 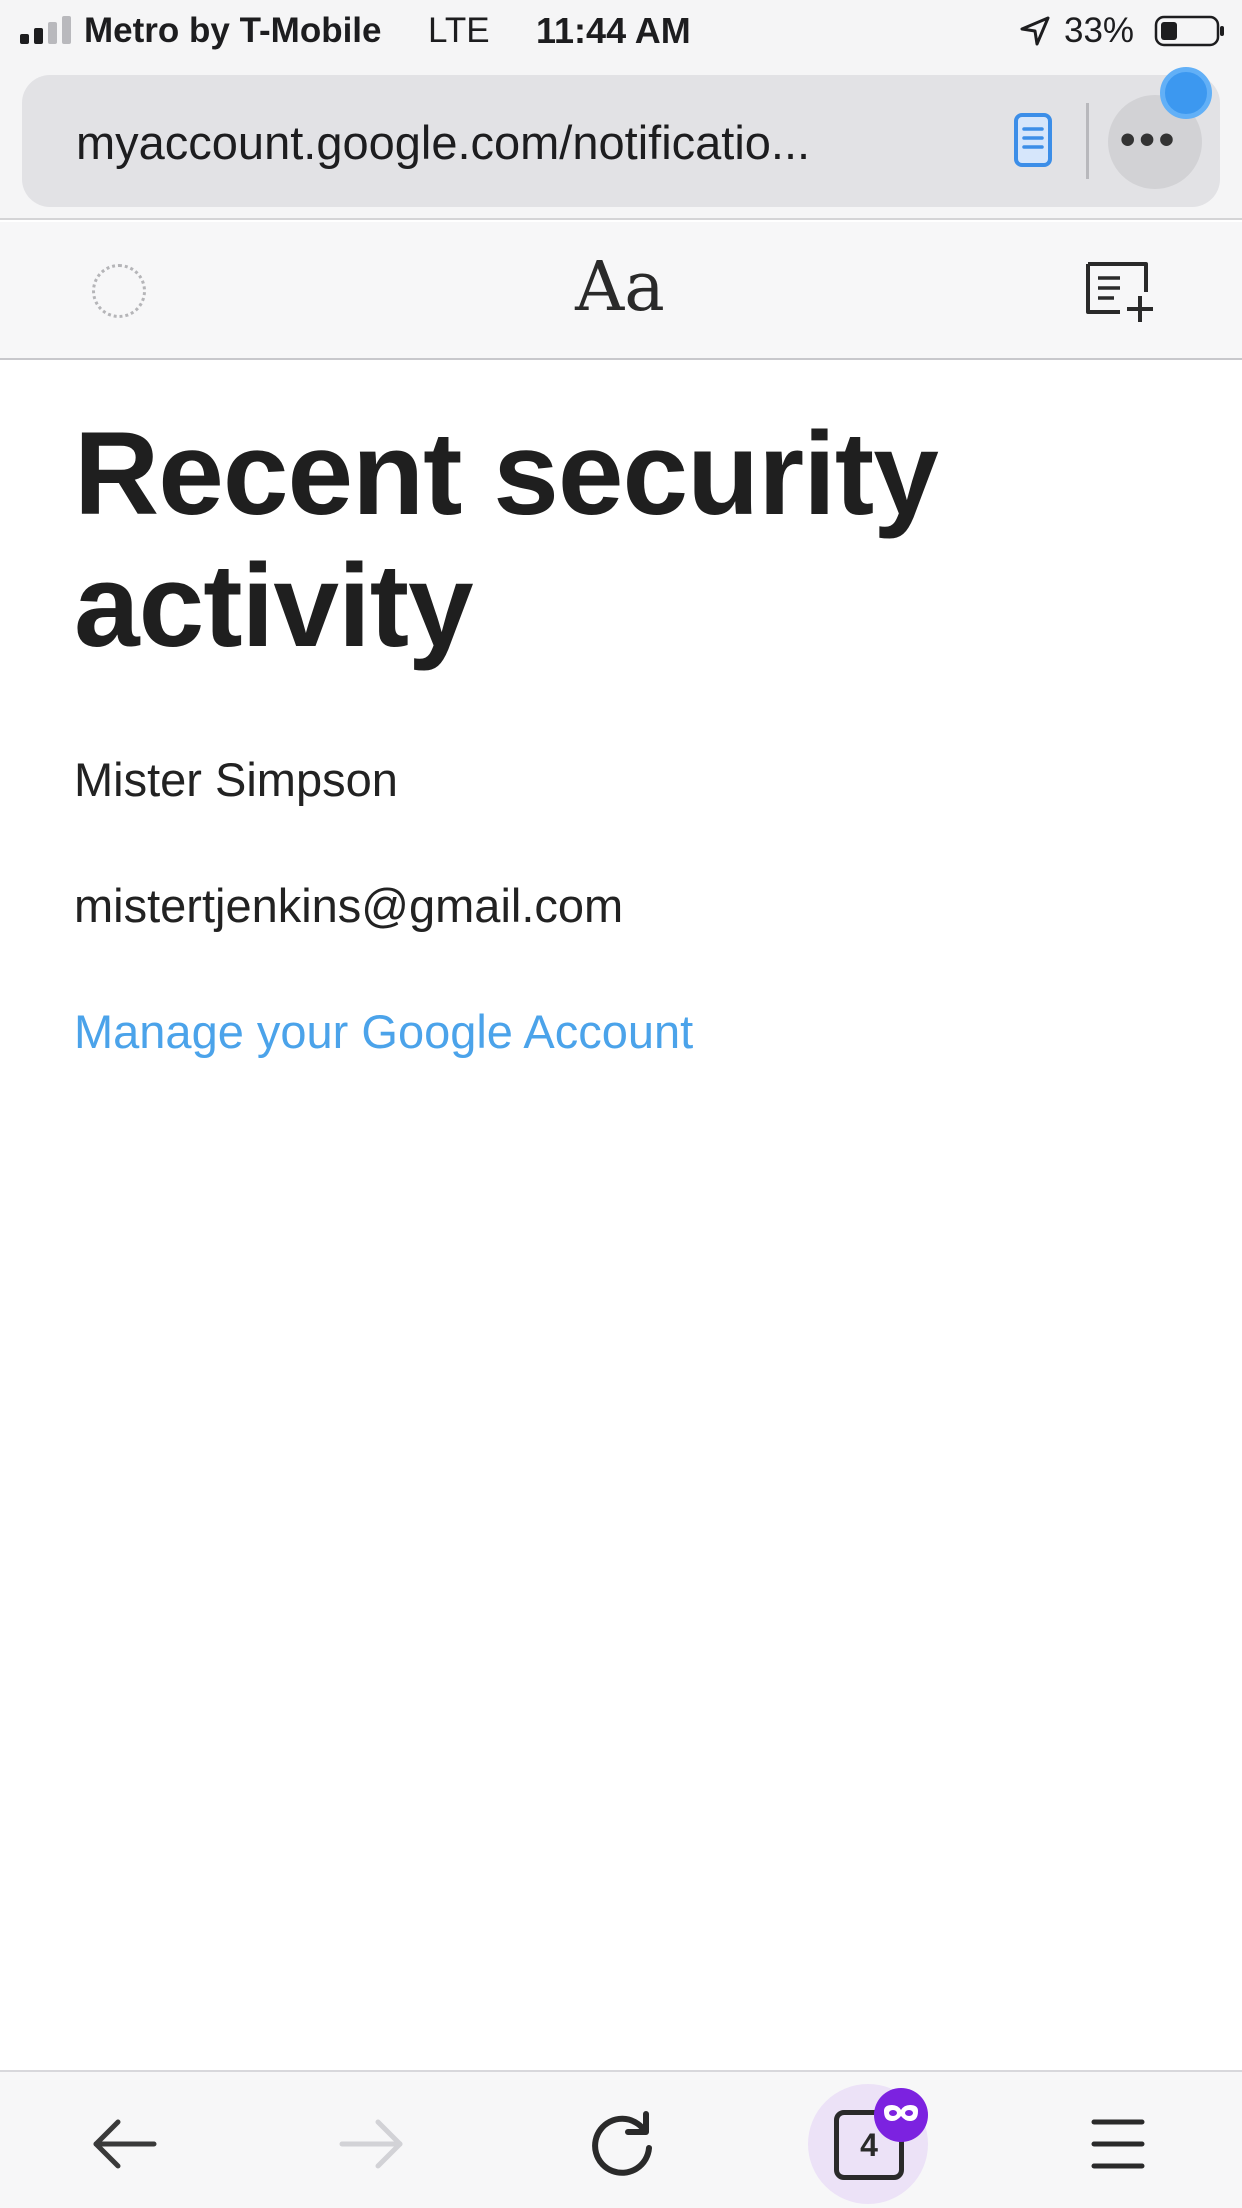 What do you see at coordinates (119, 291) in the screenshot?
I see `loading-spinner-icon` at bounding box center [119, 291].